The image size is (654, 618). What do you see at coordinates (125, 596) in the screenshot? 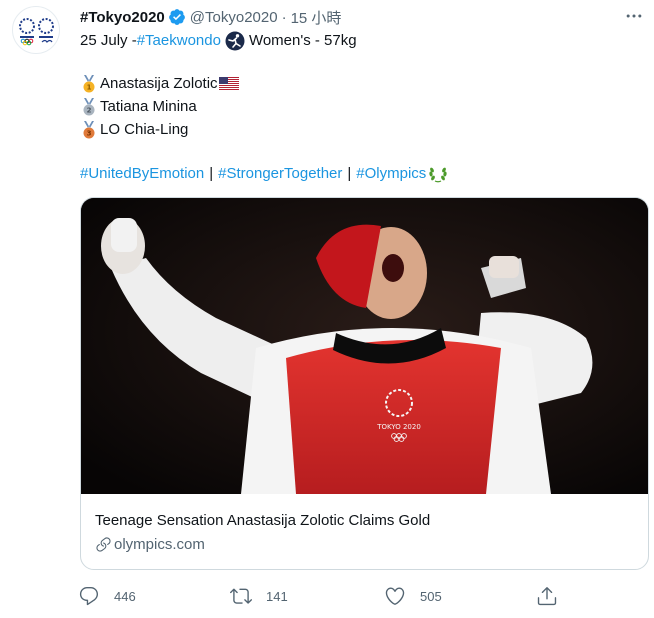
I see `reply-count: 446` at bounding box center [125, 596].